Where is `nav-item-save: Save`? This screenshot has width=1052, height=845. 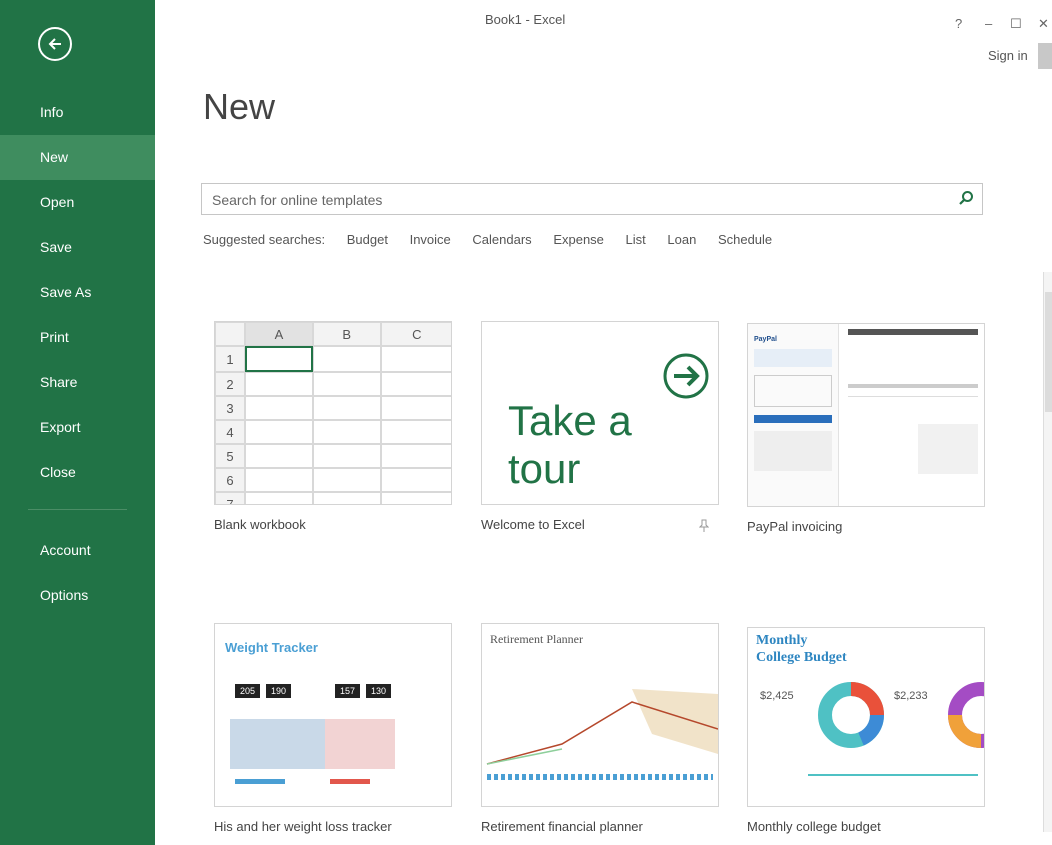 nav-item-save: Save is located at coordinates (77, 247).